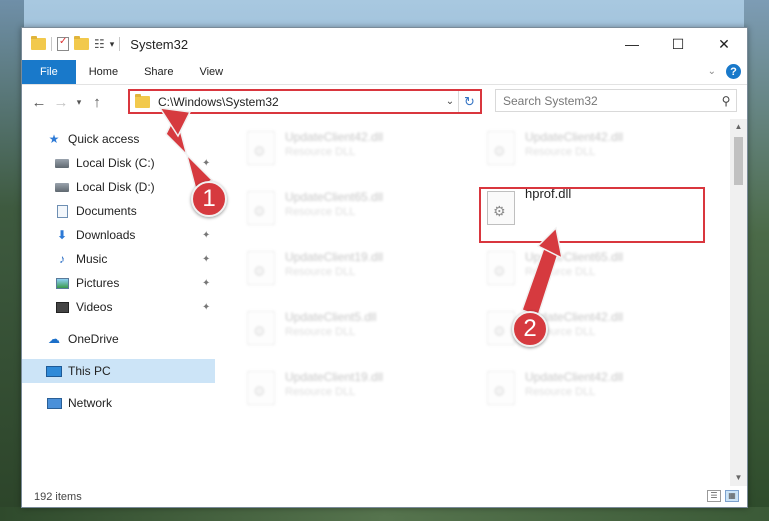 This screenshot has height=521, width=769. I want to click on quick-access-toolbar: ☷ ▾, so click(71, 43).